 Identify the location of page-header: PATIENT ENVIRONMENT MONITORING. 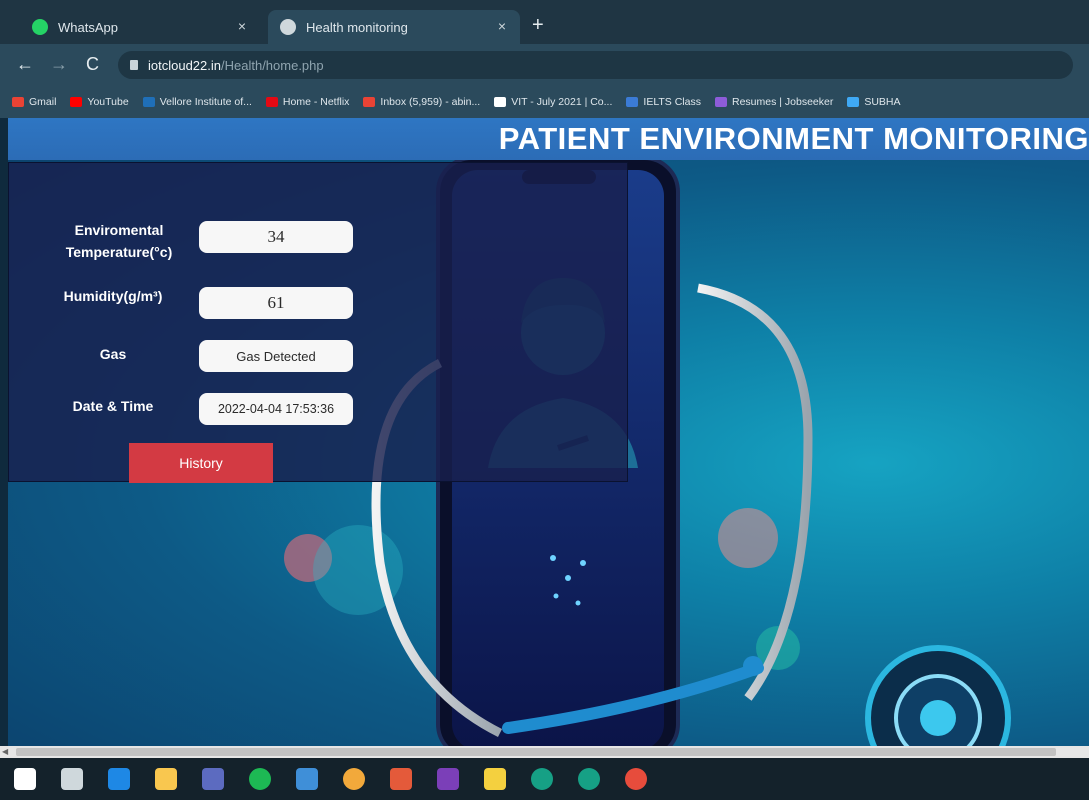
(548, 139).